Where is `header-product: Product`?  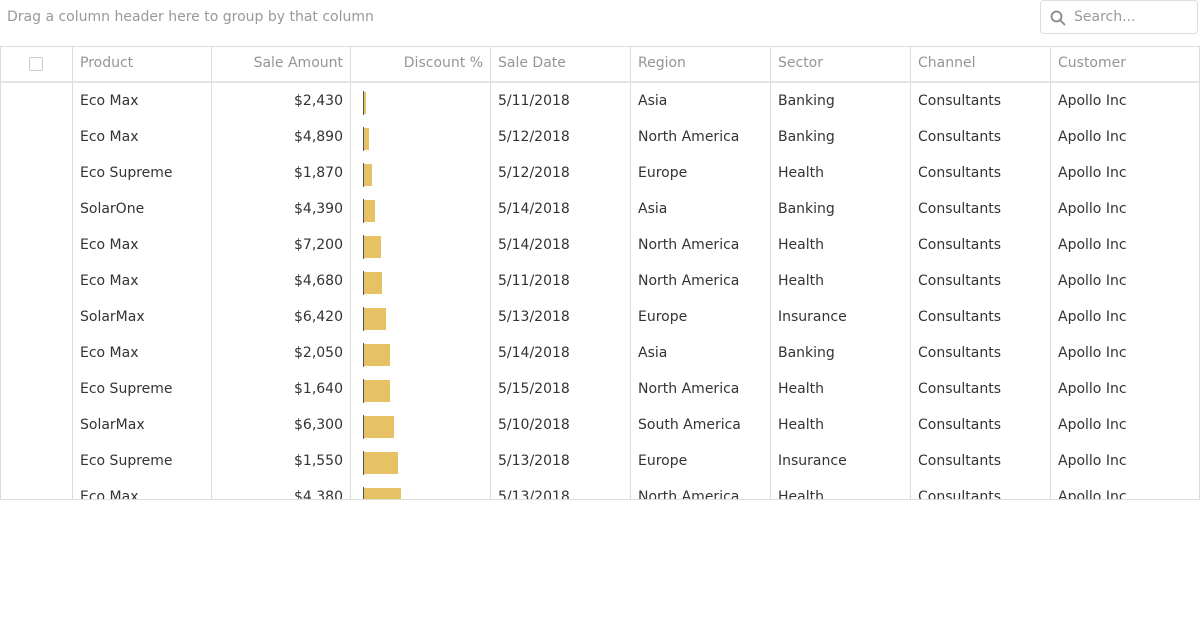
header-product: Product is located at coordinates (141, 64).